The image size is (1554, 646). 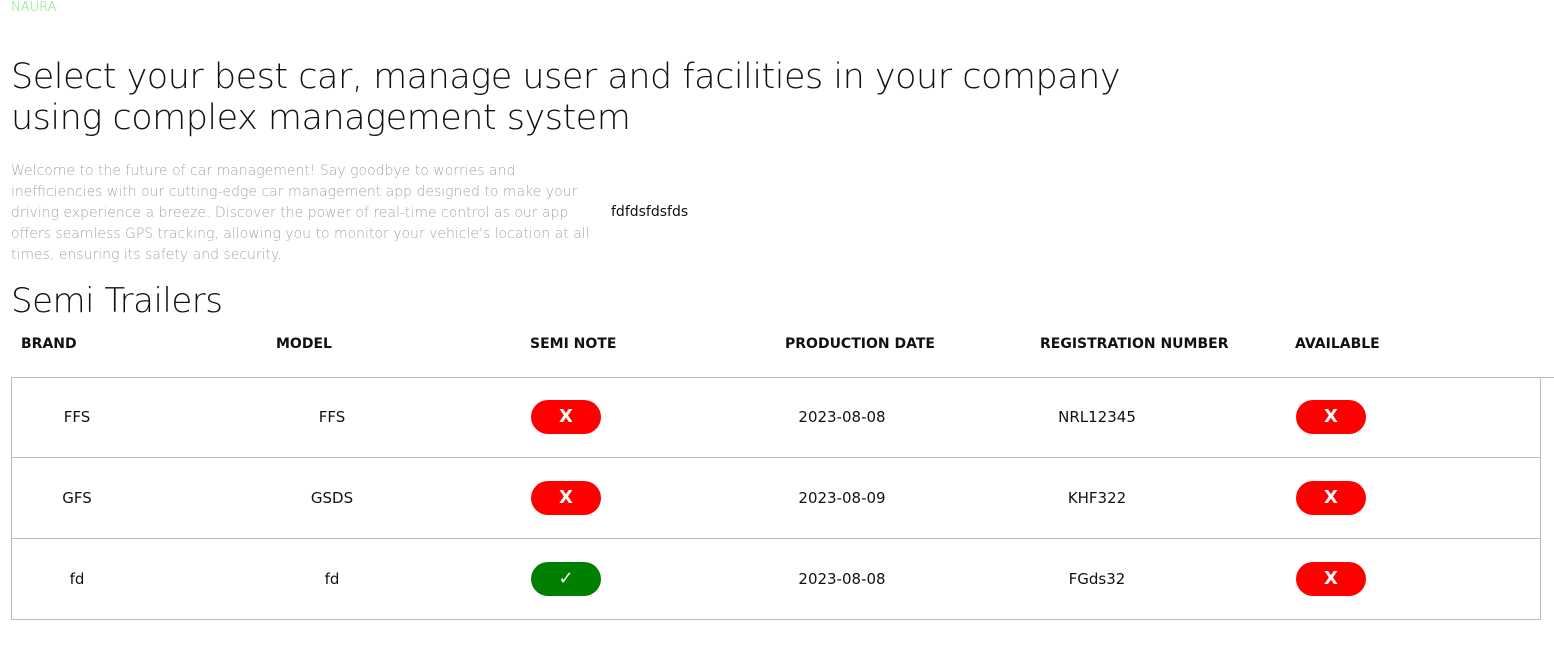 What do you see at coordinates (1097, 417) in the screenshot?
I see `cell-registration-number: NRL12345` at bounding box center [1097, 417].